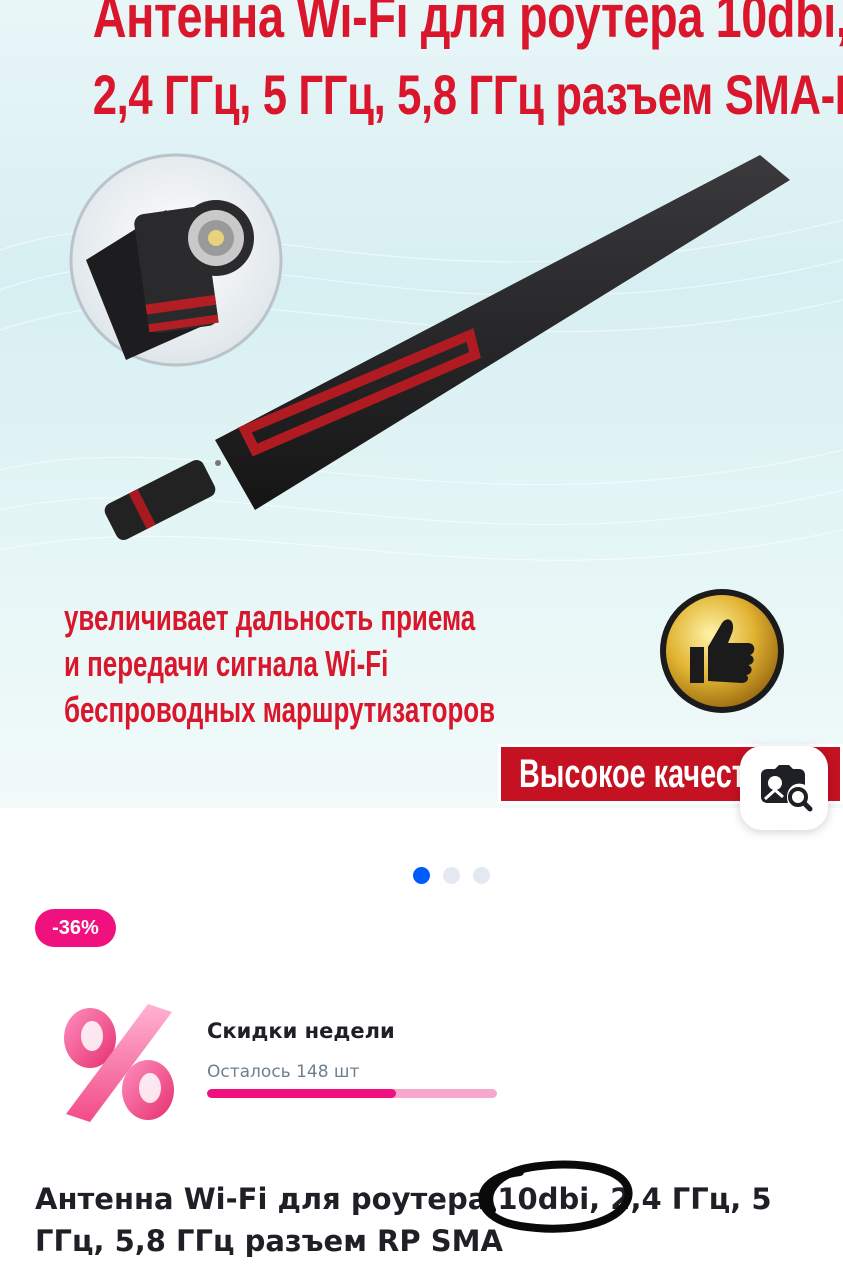 The width and height of the screenshot is (843, 1280). I want to click on image-pager, so click(451, 875).